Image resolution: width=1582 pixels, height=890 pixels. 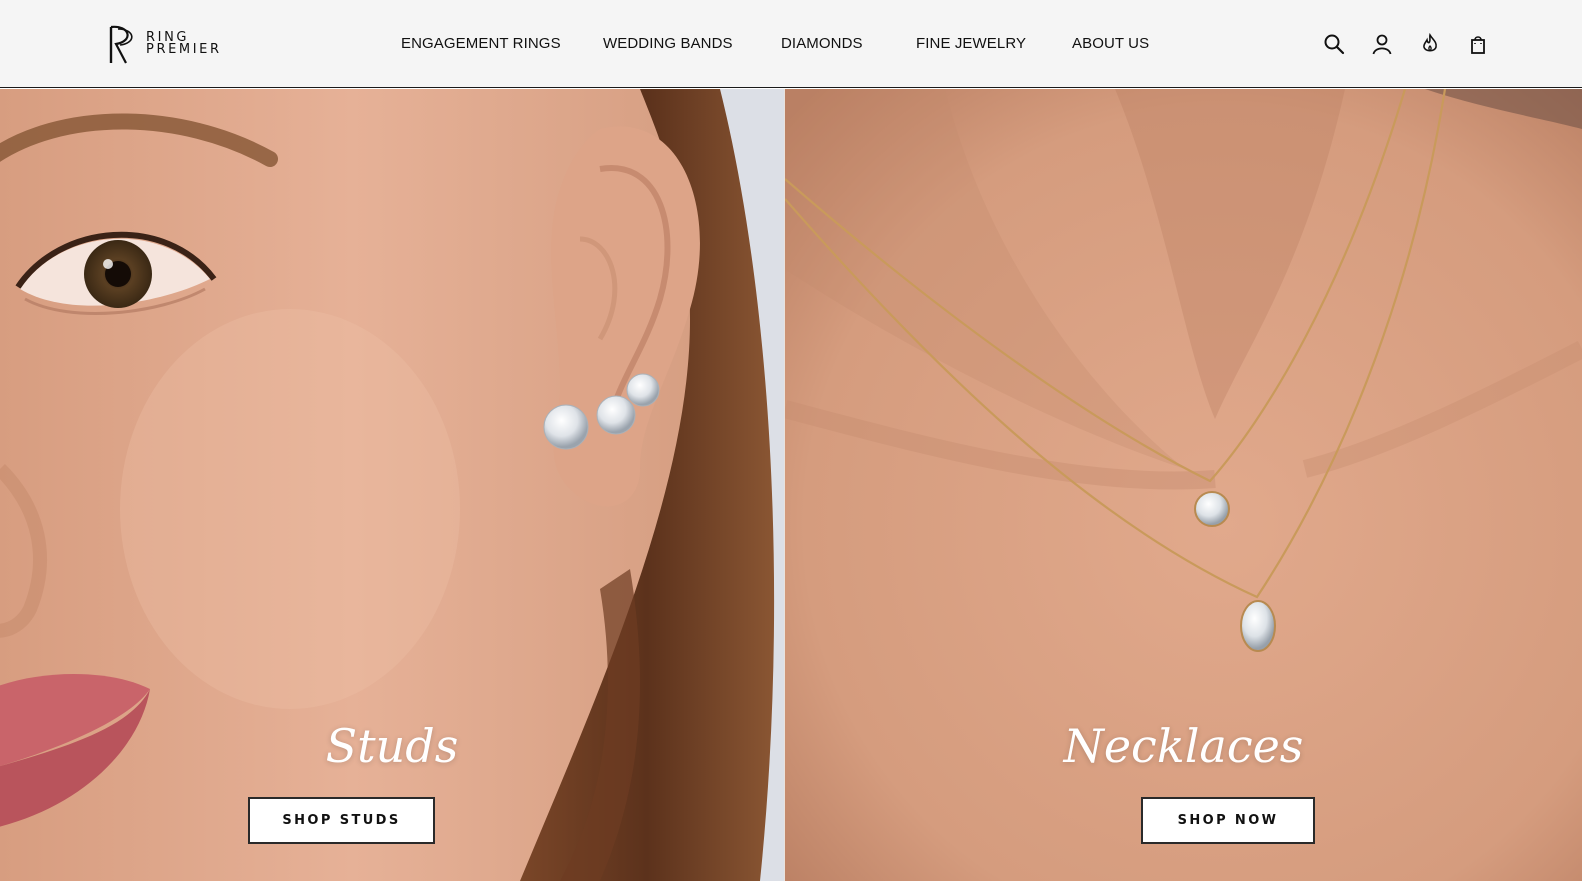 What do you see at coordinates (1382, 44) in the screenshot?
I see `account-icon` at bounding box center [1382, 44].